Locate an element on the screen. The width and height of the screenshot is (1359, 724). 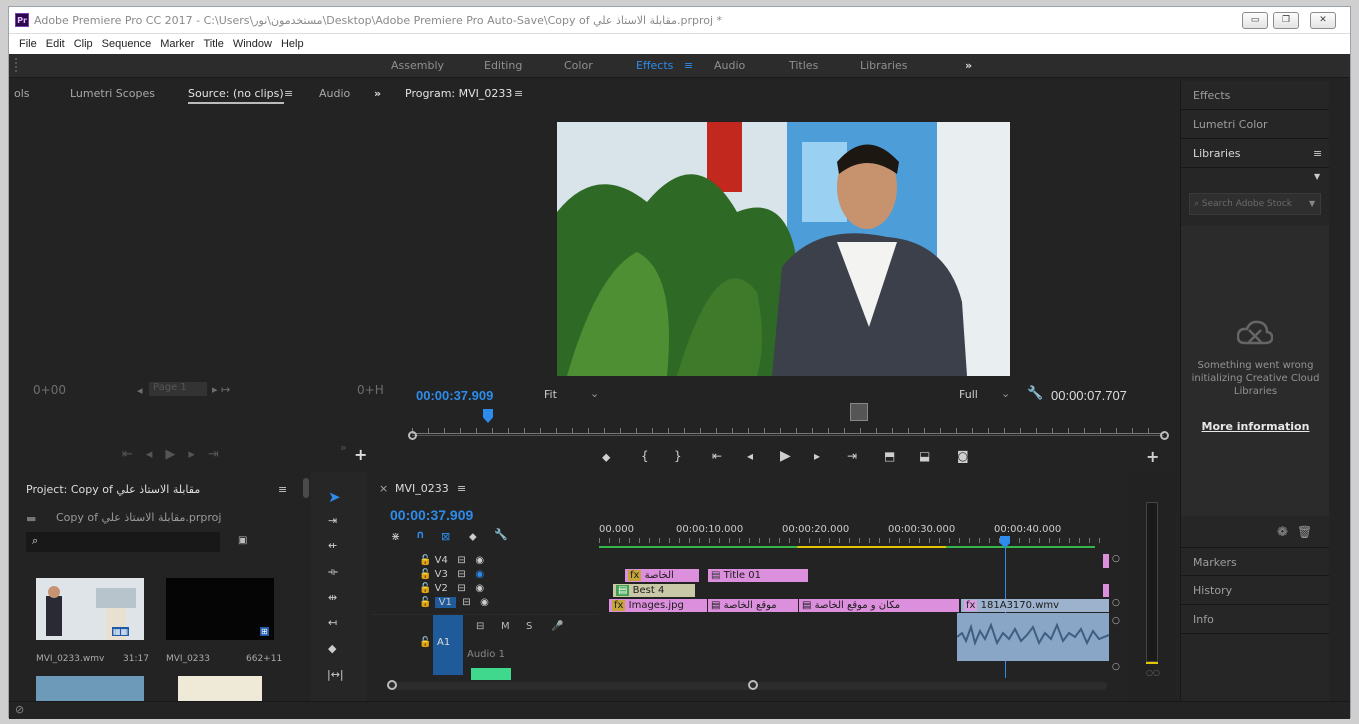
clip-mawqe: ▤ موقع الخاصة is located at coordinates (753, 605).